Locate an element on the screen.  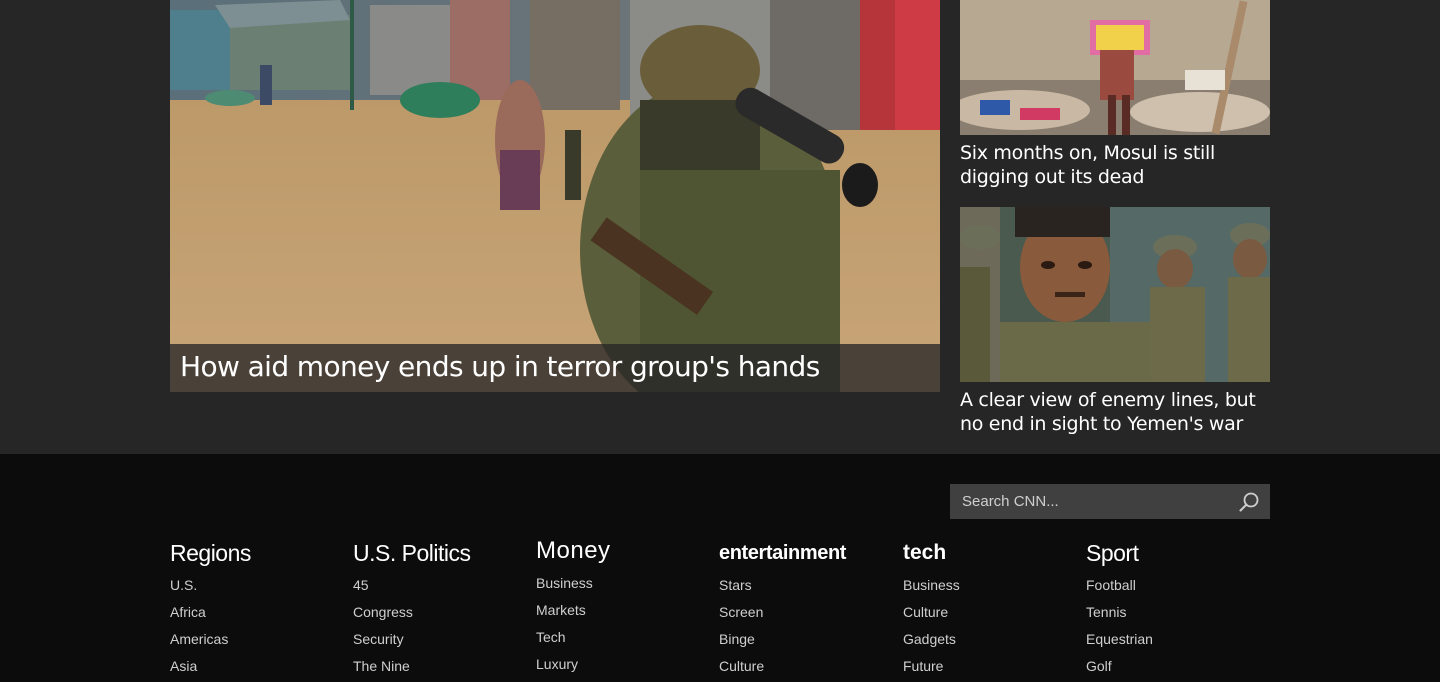
search-box is located at coordinates (1110, 501).